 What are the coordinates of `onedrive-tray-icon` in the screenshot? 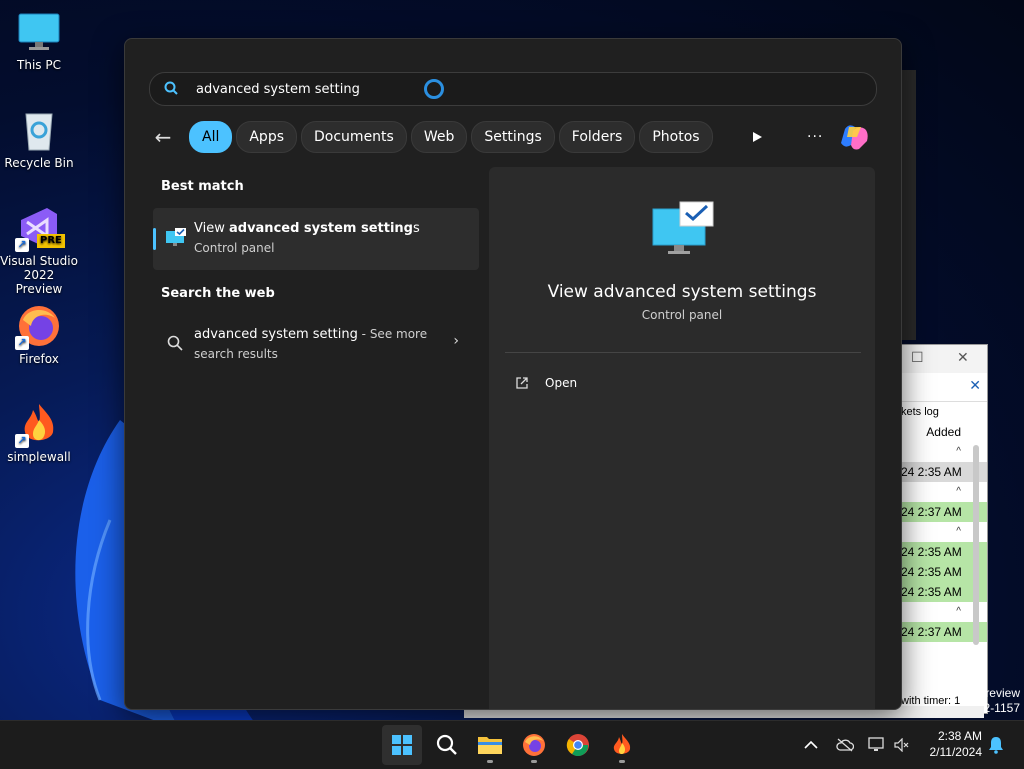 It's located at (845, 745).